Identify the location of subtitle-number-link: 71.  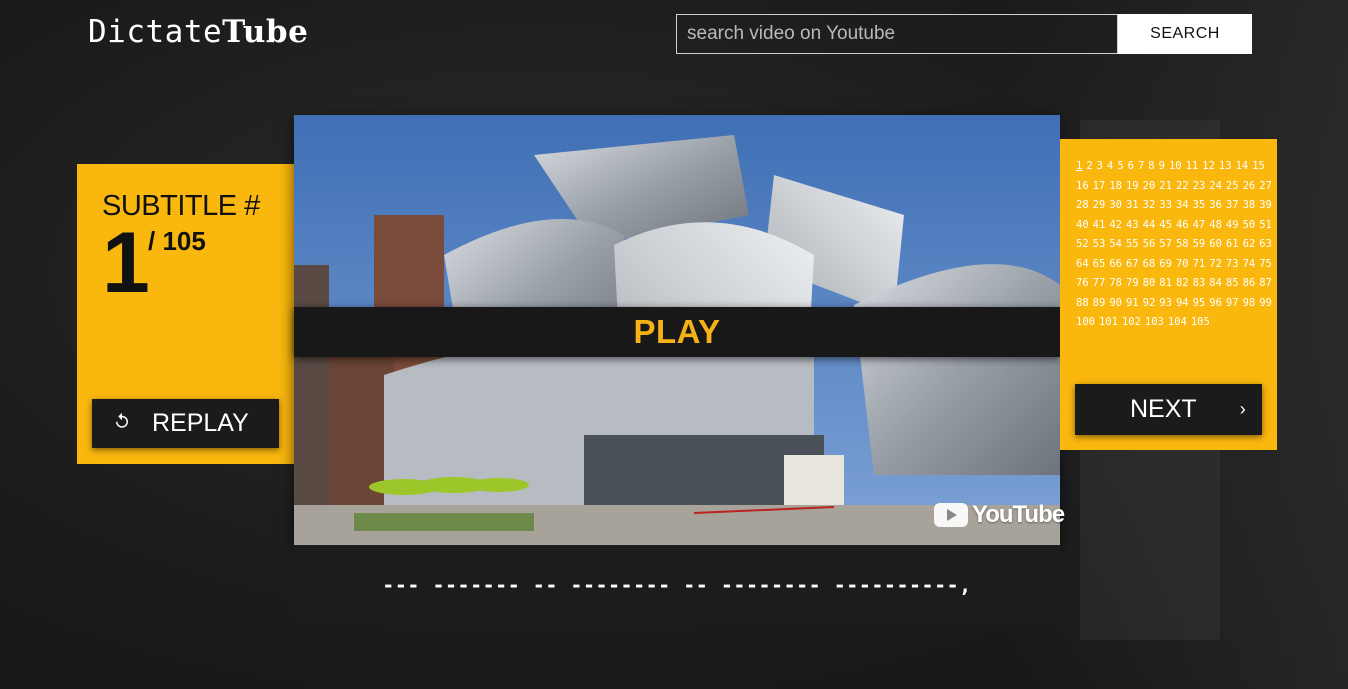
(1199, 265).